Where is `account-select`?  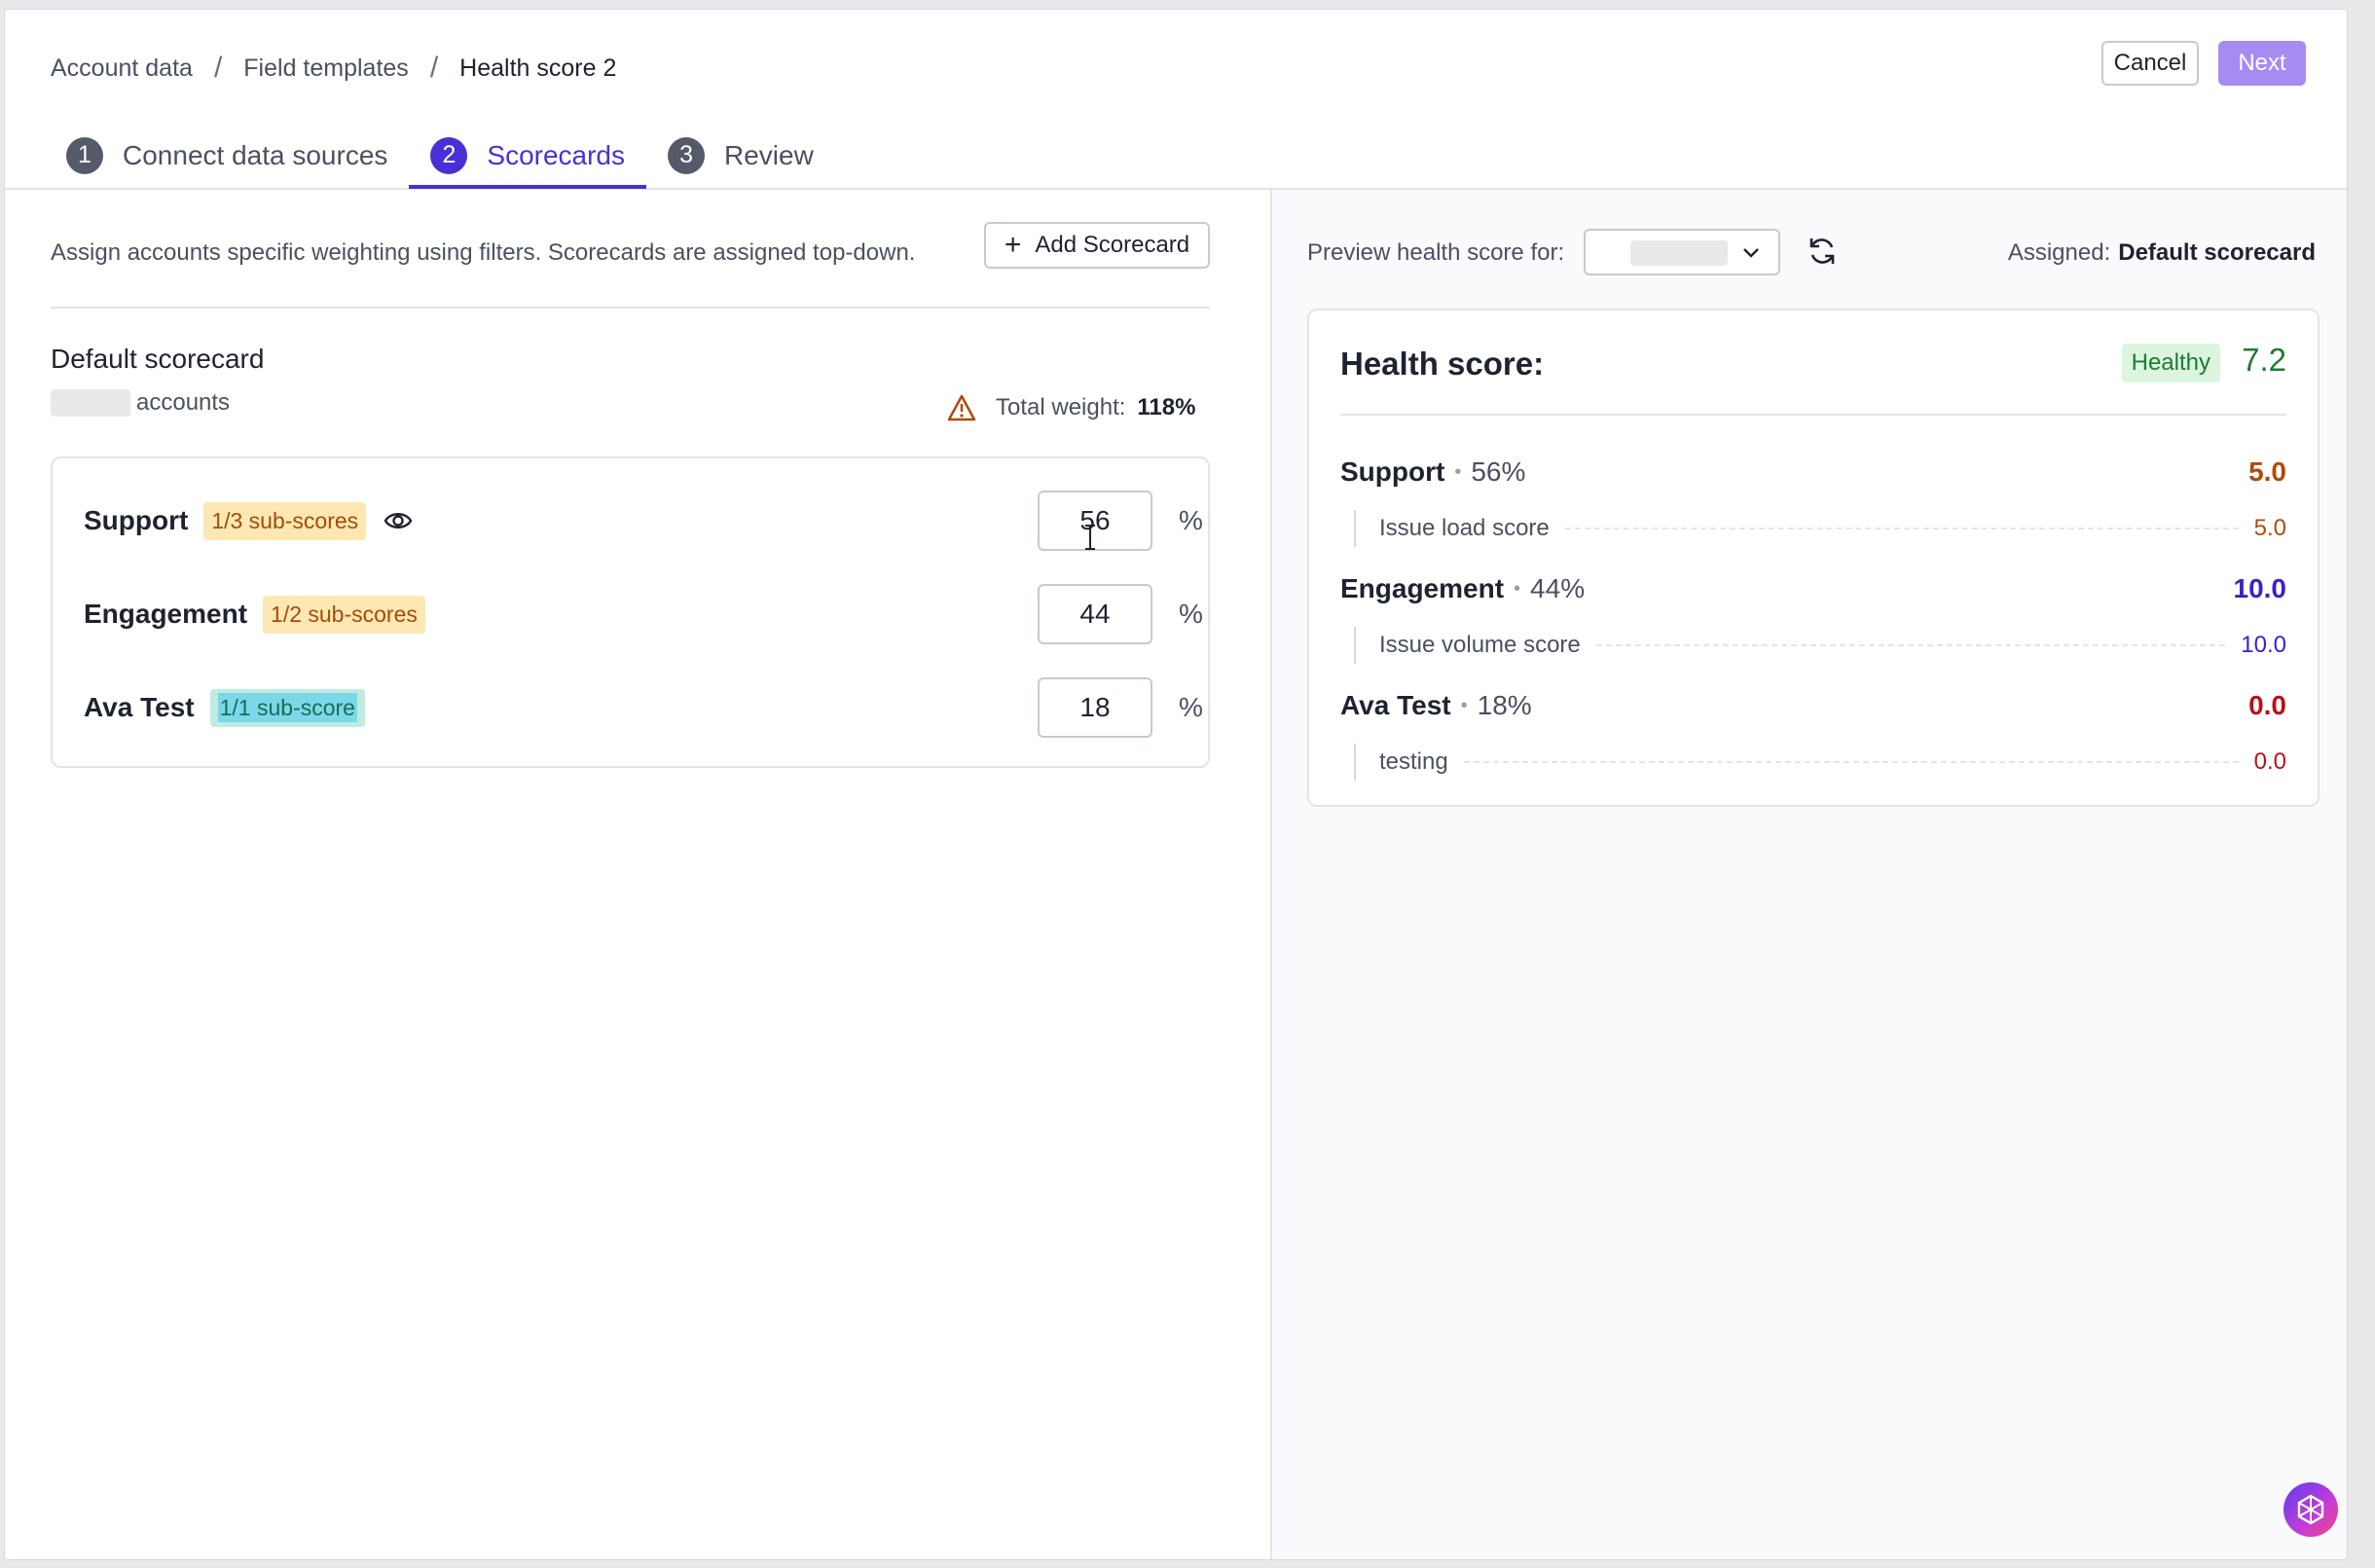
account-select is located at coordinates (1682, 252).